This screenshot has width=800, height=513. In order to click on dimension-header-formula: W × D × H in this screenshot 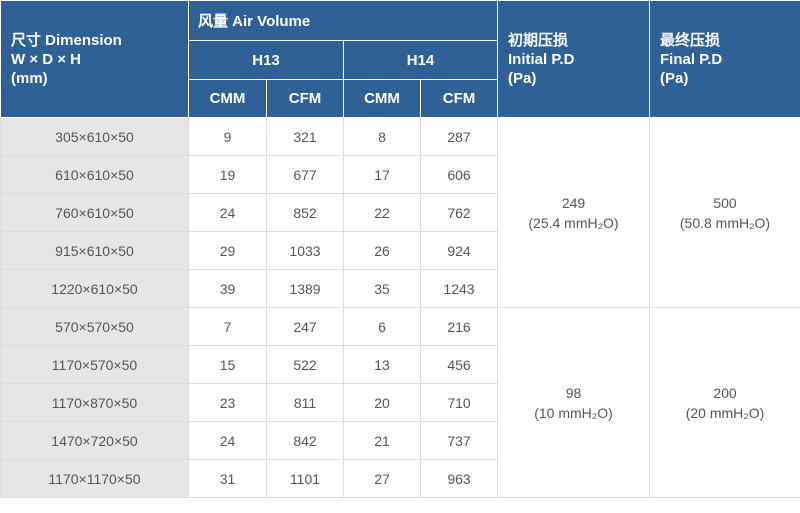, I will do `click(46, 59)`.